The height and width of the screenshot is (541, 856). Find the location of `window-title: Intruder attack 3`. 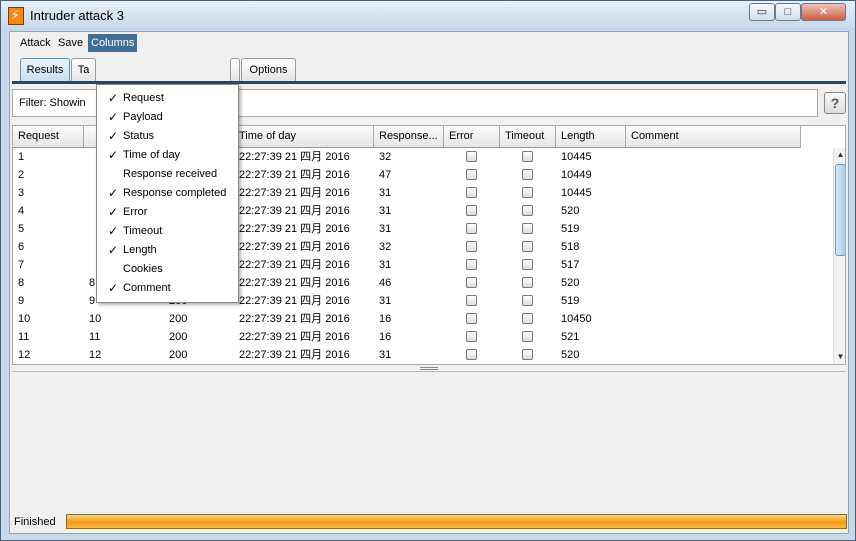

window-title: Intruder attack 3 is located at coordinates (77, 15).